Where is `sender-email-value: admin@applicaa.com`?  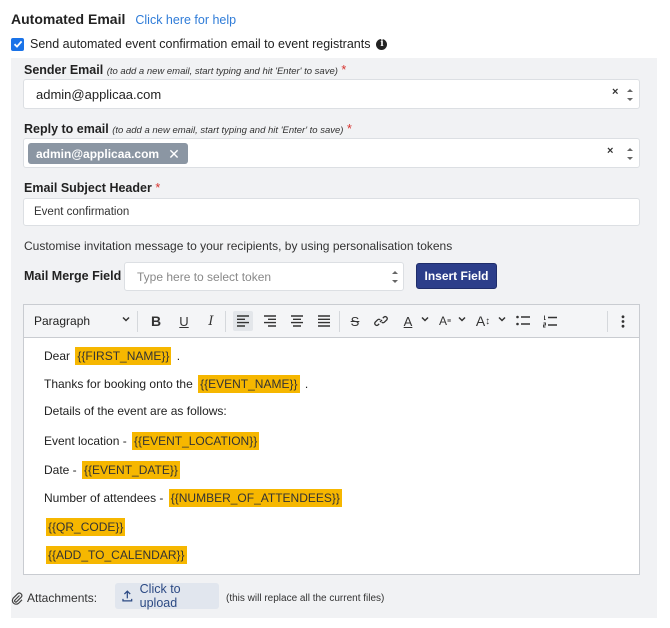 sender-email-value: admin@applicaa.com is located at coordinates (99, 94).